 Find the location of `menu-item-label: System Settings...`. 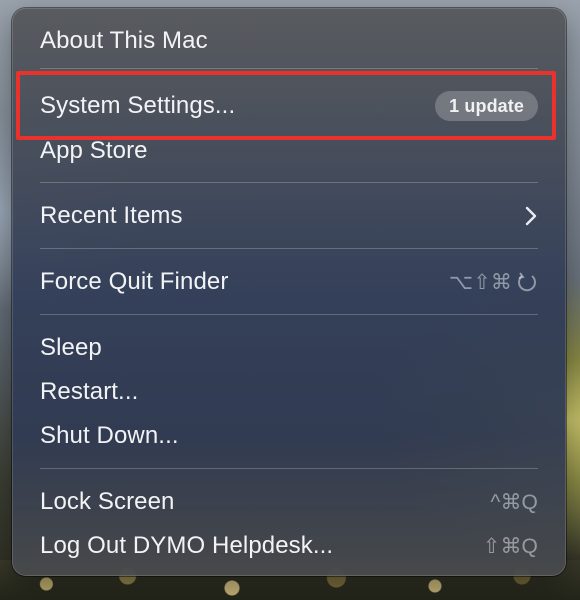

menu-item-label: System Settings... is located at coordinates (138, 105).